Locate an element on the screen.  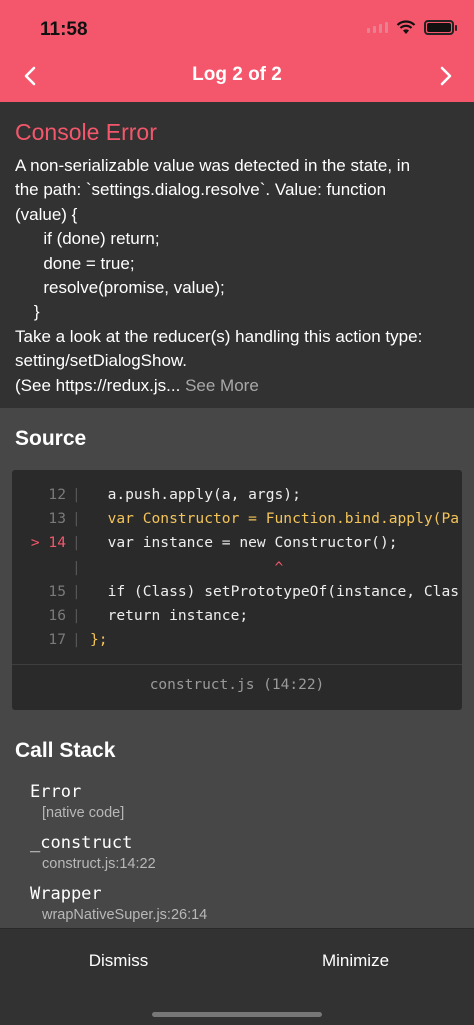
line-number: 16 is located at coordinates (57, 616).